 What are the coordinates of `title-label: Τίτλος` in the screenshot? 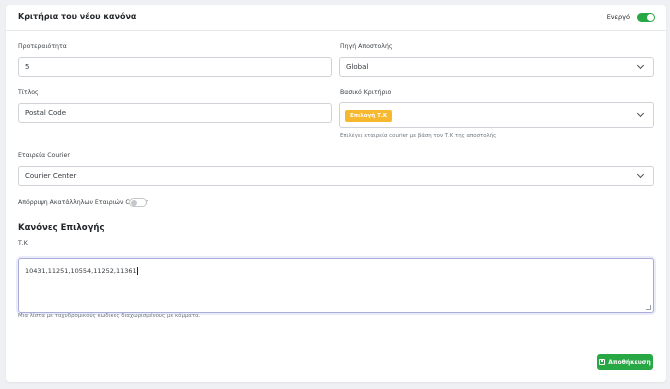 It's located at (28, 92).